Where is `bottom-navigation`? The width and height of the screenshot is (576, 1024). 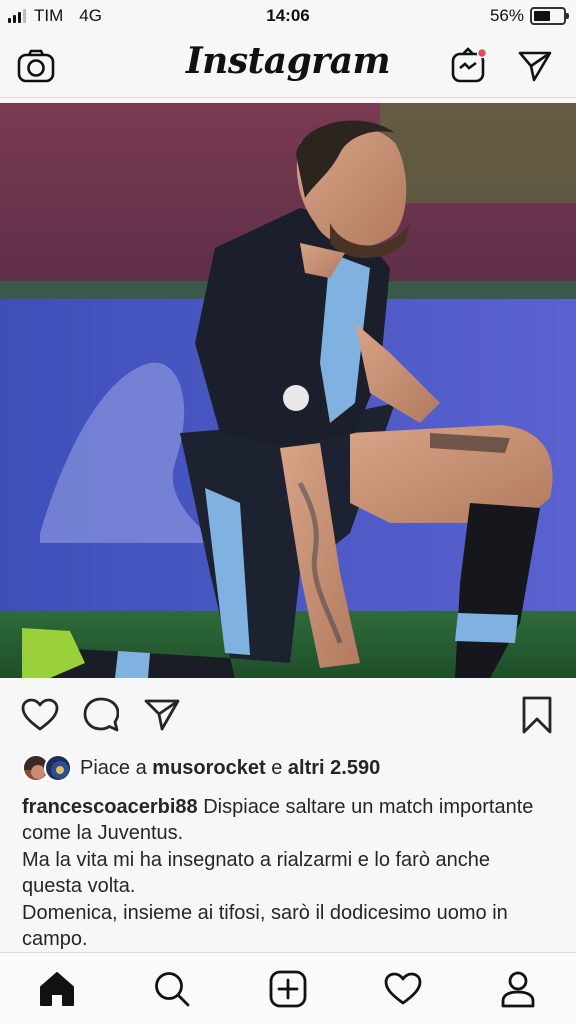 bottom-navigation is located at coordinates (288, 988).